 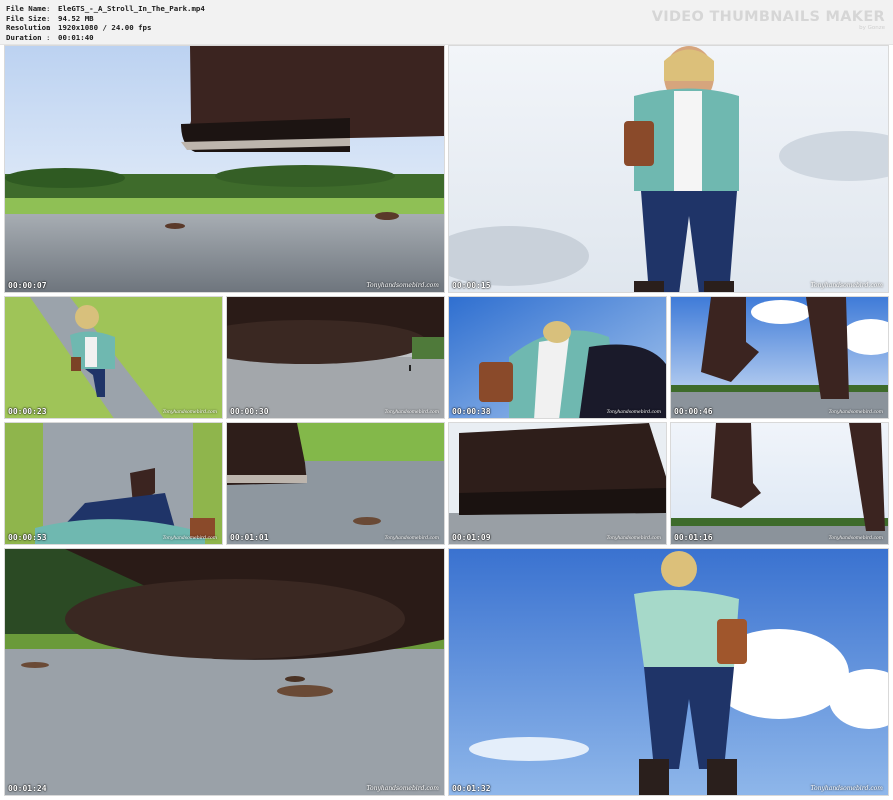 I want to click on file-size-row: File Size : 94.52 MB, so click(x=105, y=19).